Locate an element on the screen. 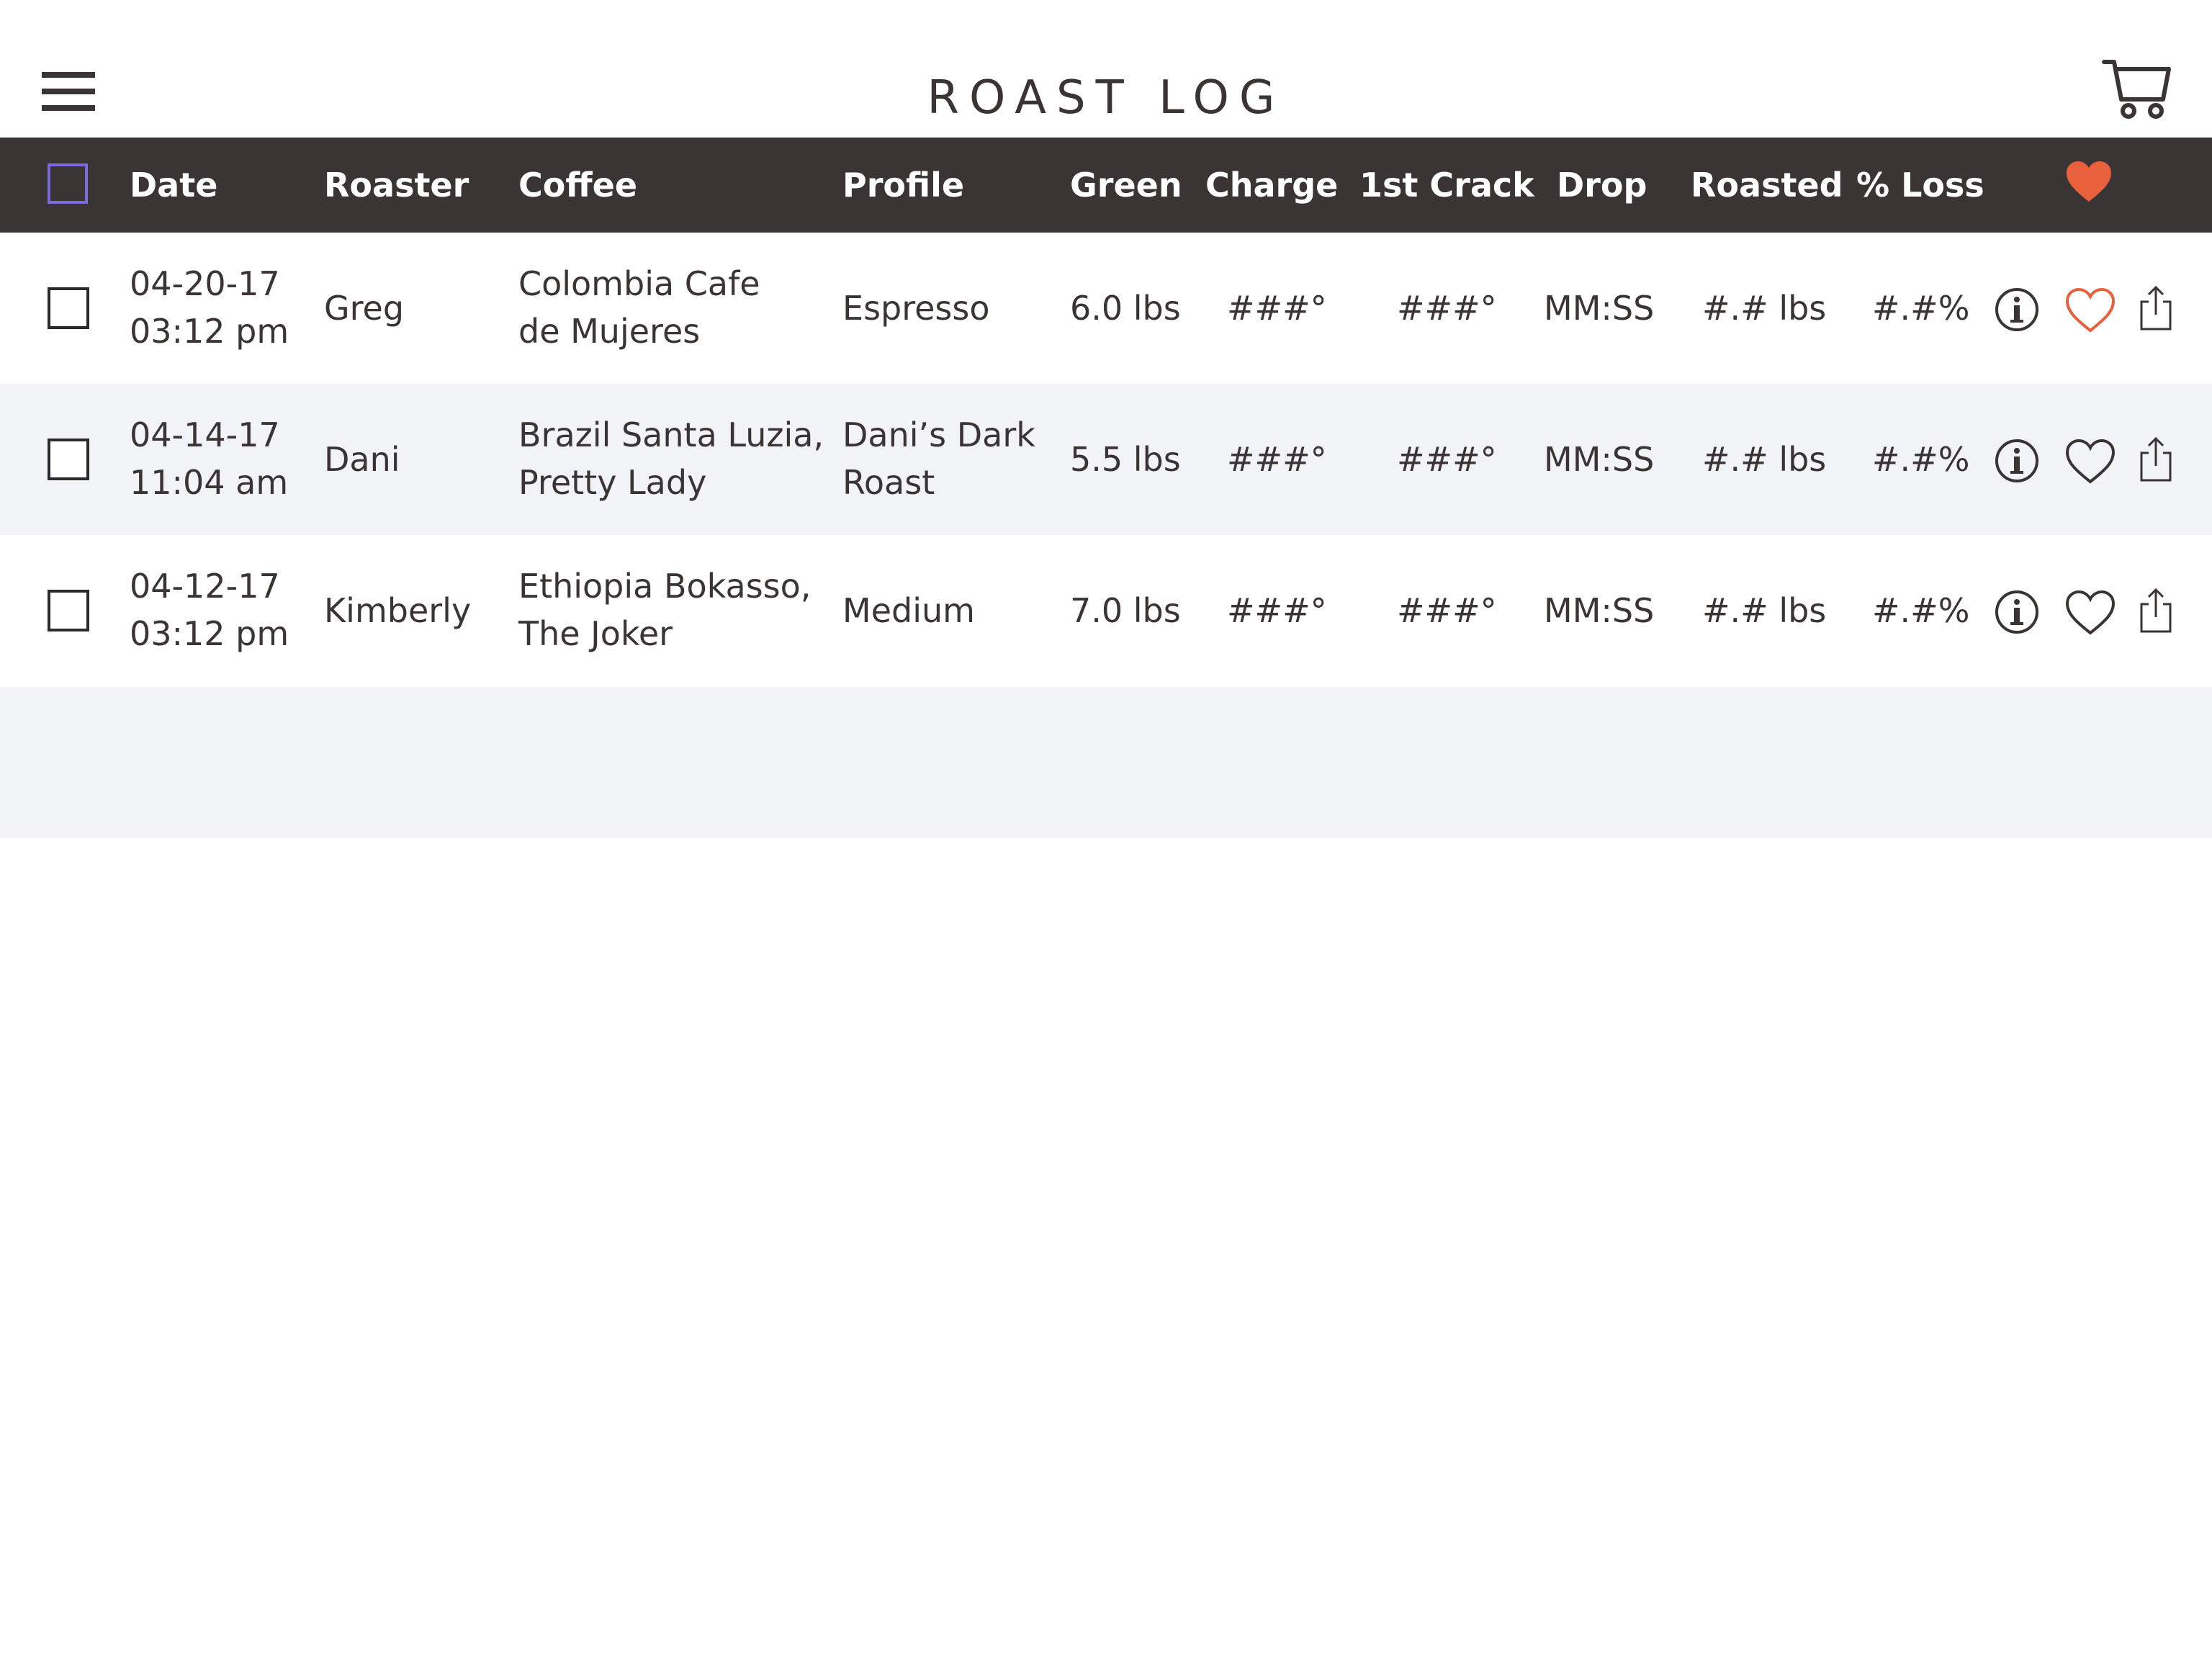 The image size is (2212, 1659). coffee-cell: Brazil Santa Luzia, Pretty Lady is located at coordinates (671, 458).